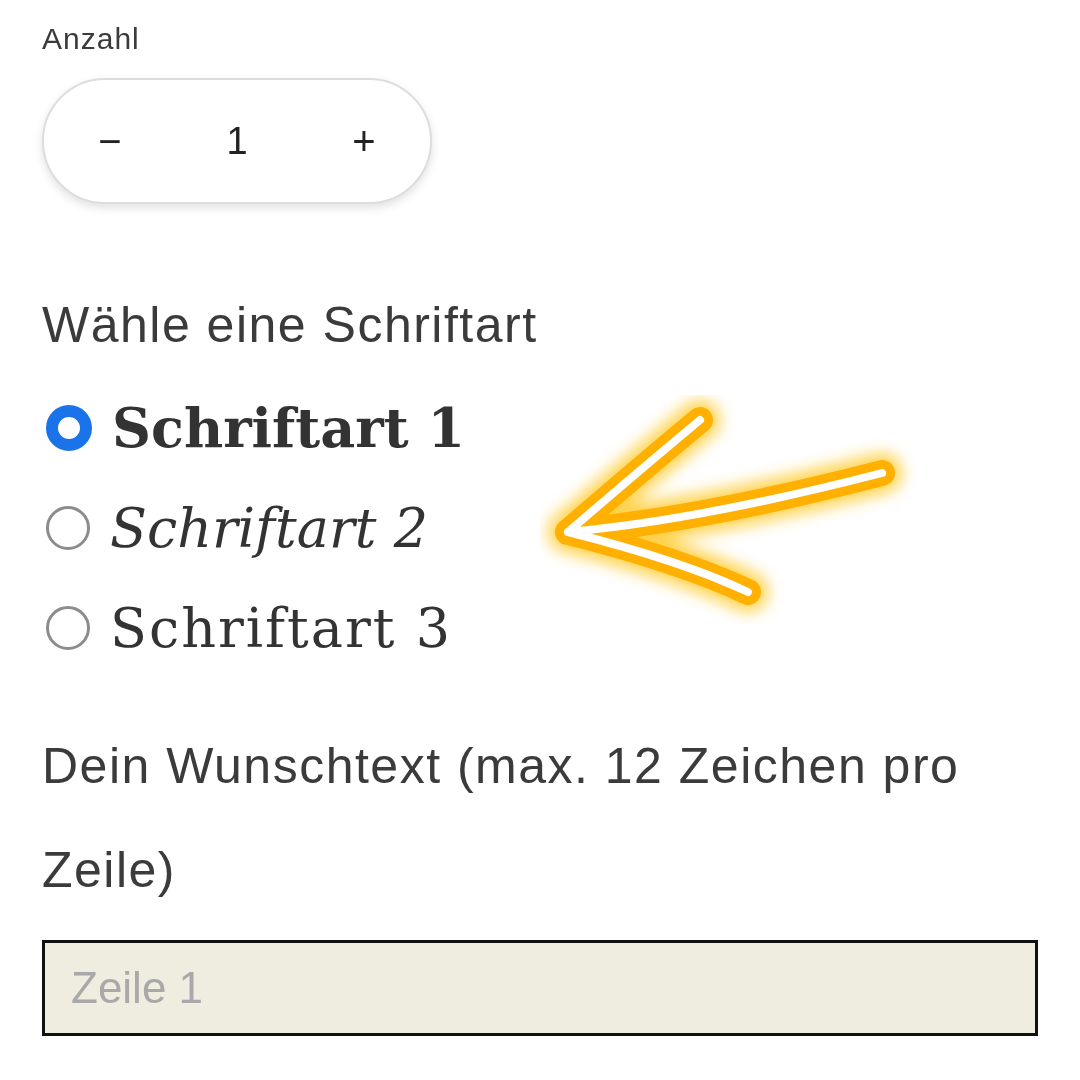  I want to click on font-heading: Wähle eine Schriftart, so click(290, 325).